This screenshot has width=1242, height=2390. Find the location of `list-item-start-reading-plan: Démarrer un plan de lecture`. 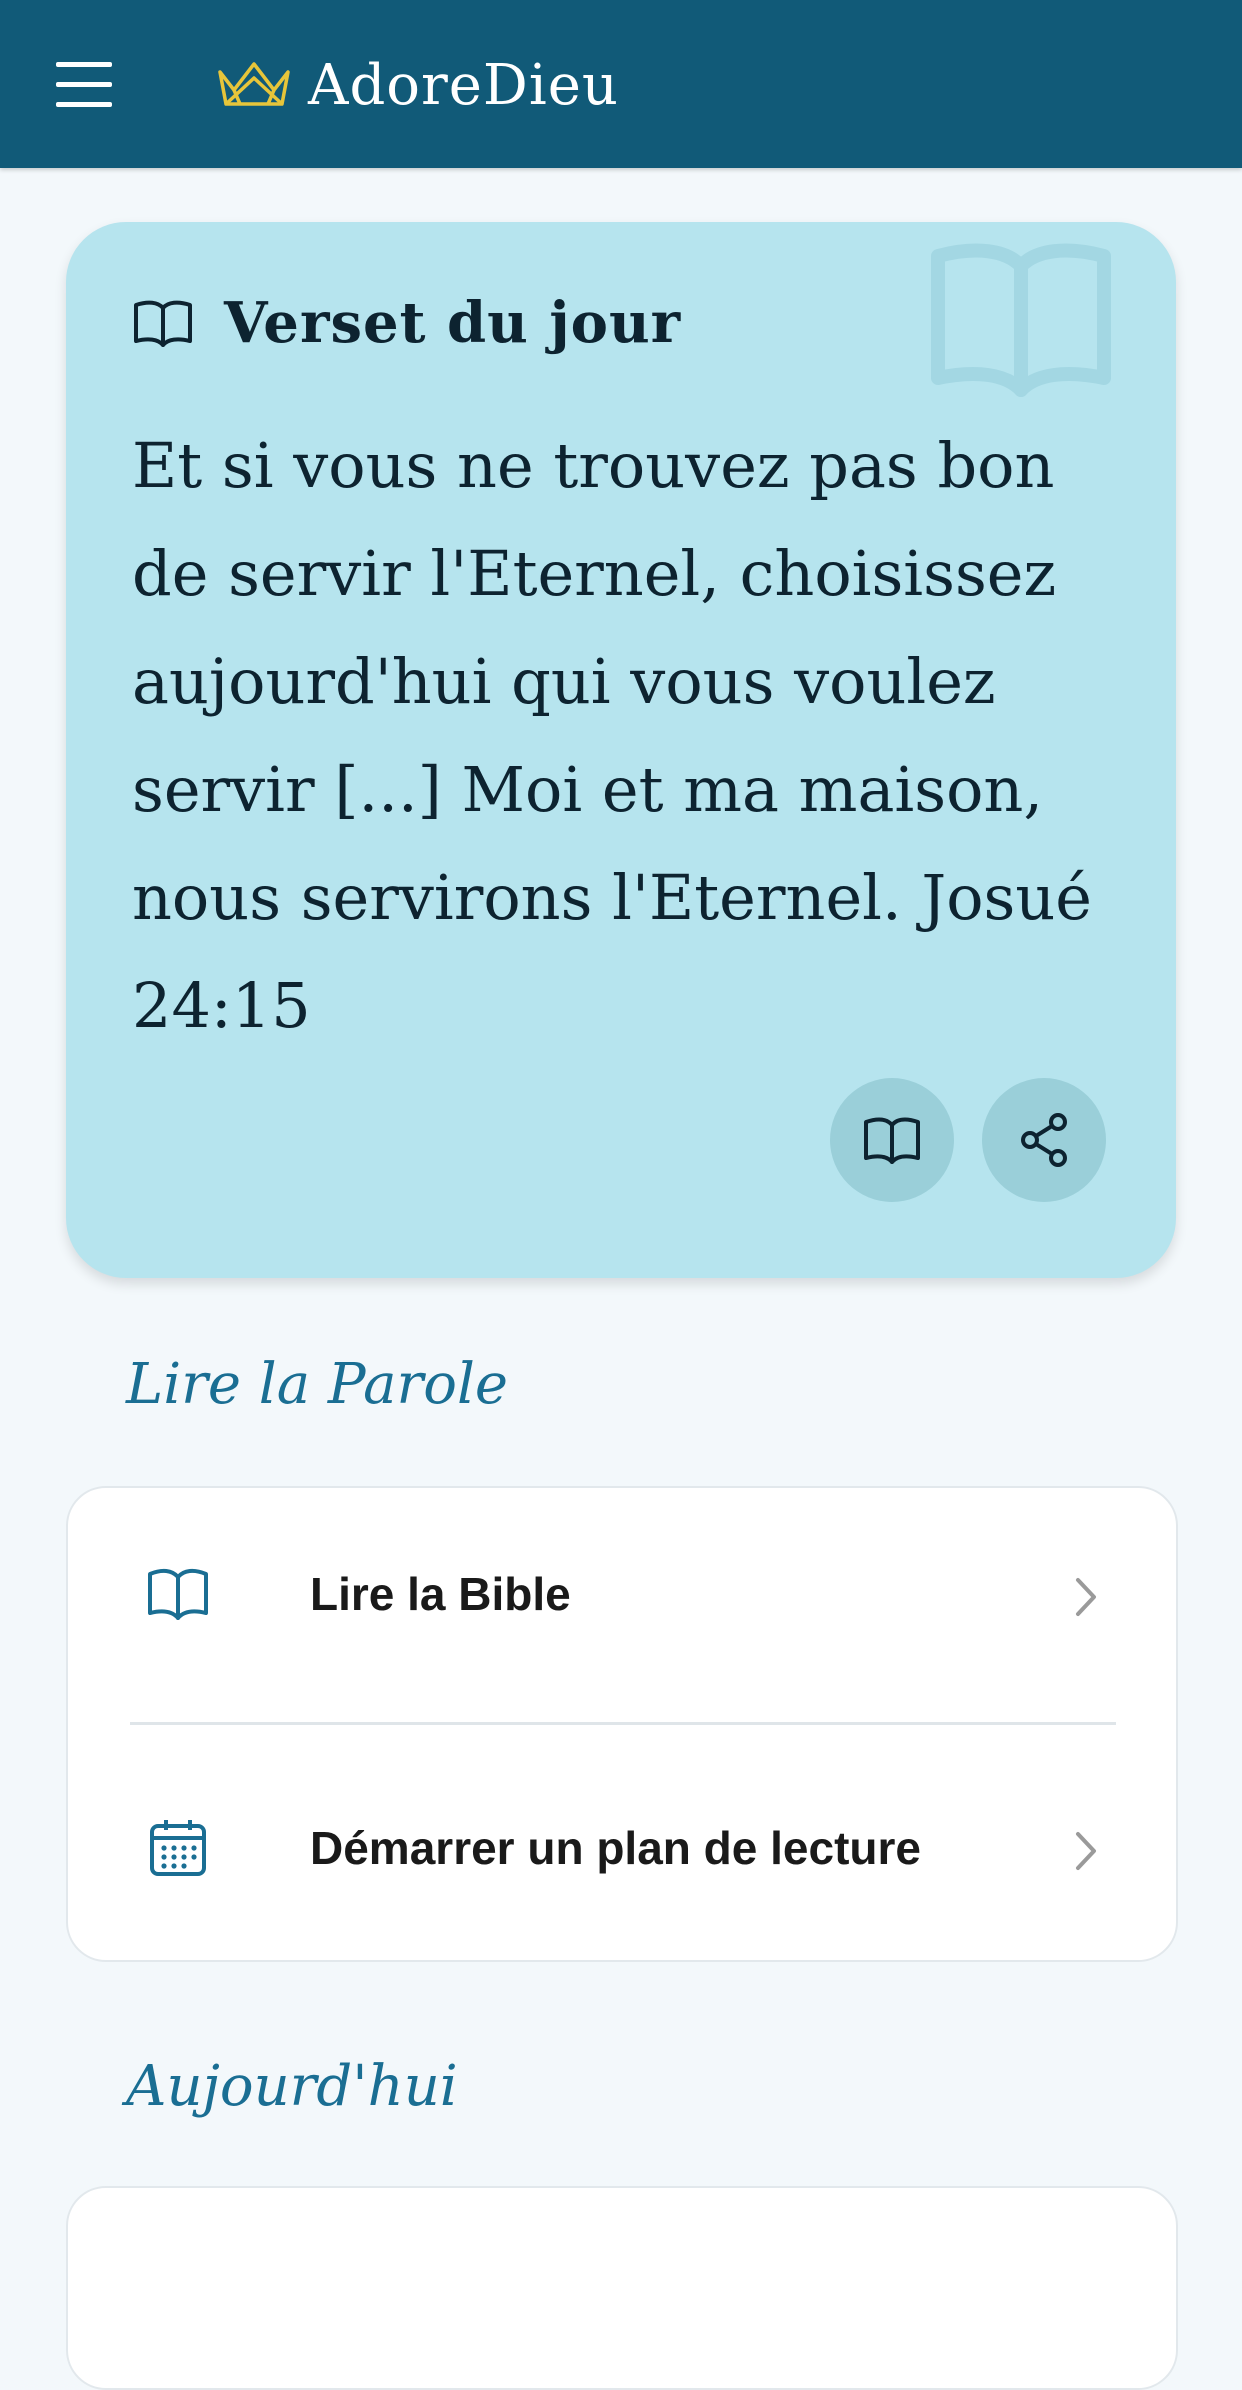

list-item-start-reading-plan: Démarrer un plan de lecture is located at coordinates (622, 1848).